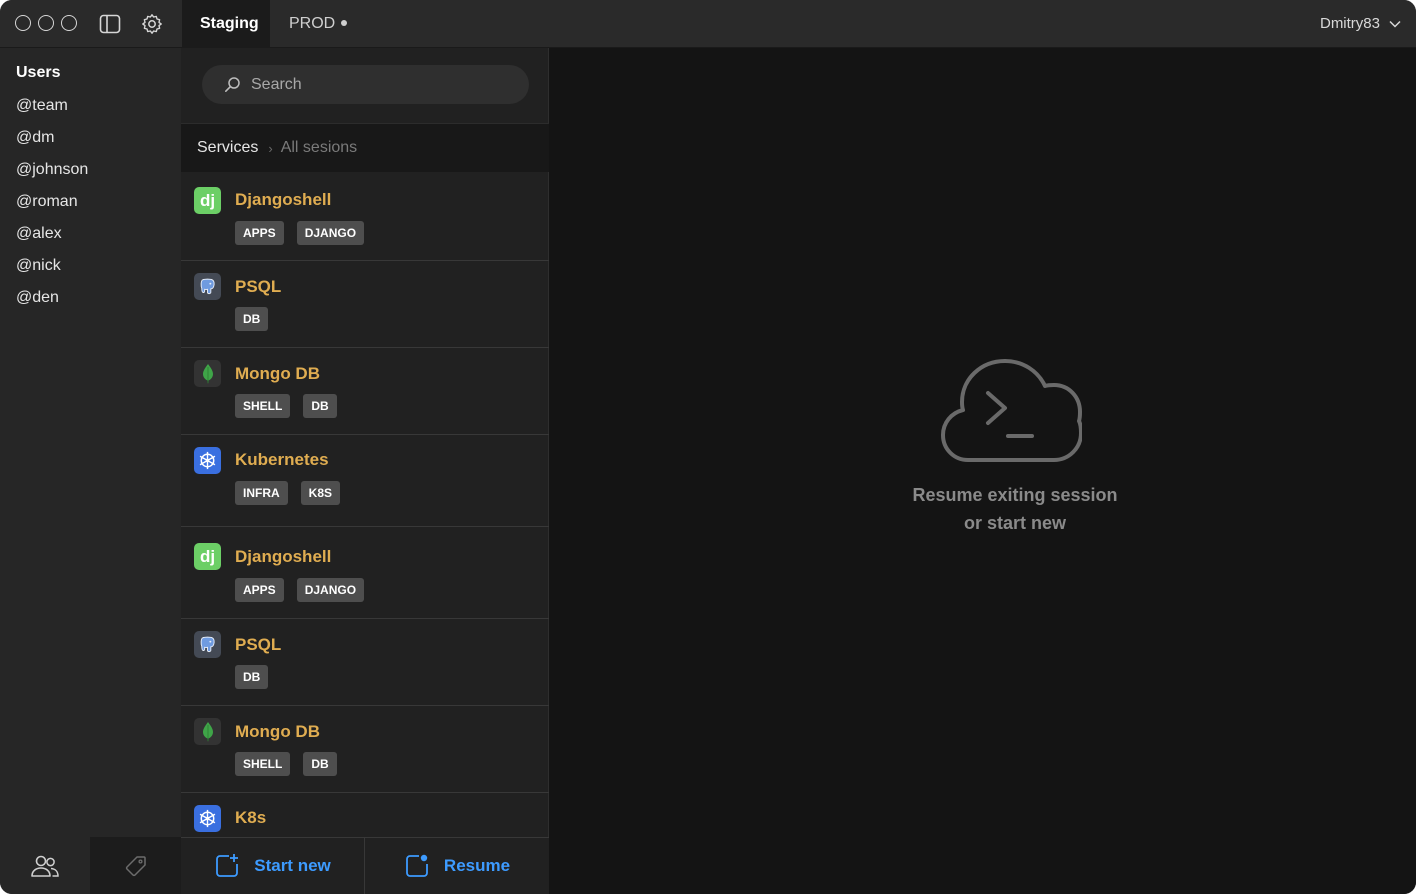 The width and height of the screenshot is (1416, 894). Describe the element at coordinates (229, 23) in the screenshot. I see `tab-label: Staging` at that location.